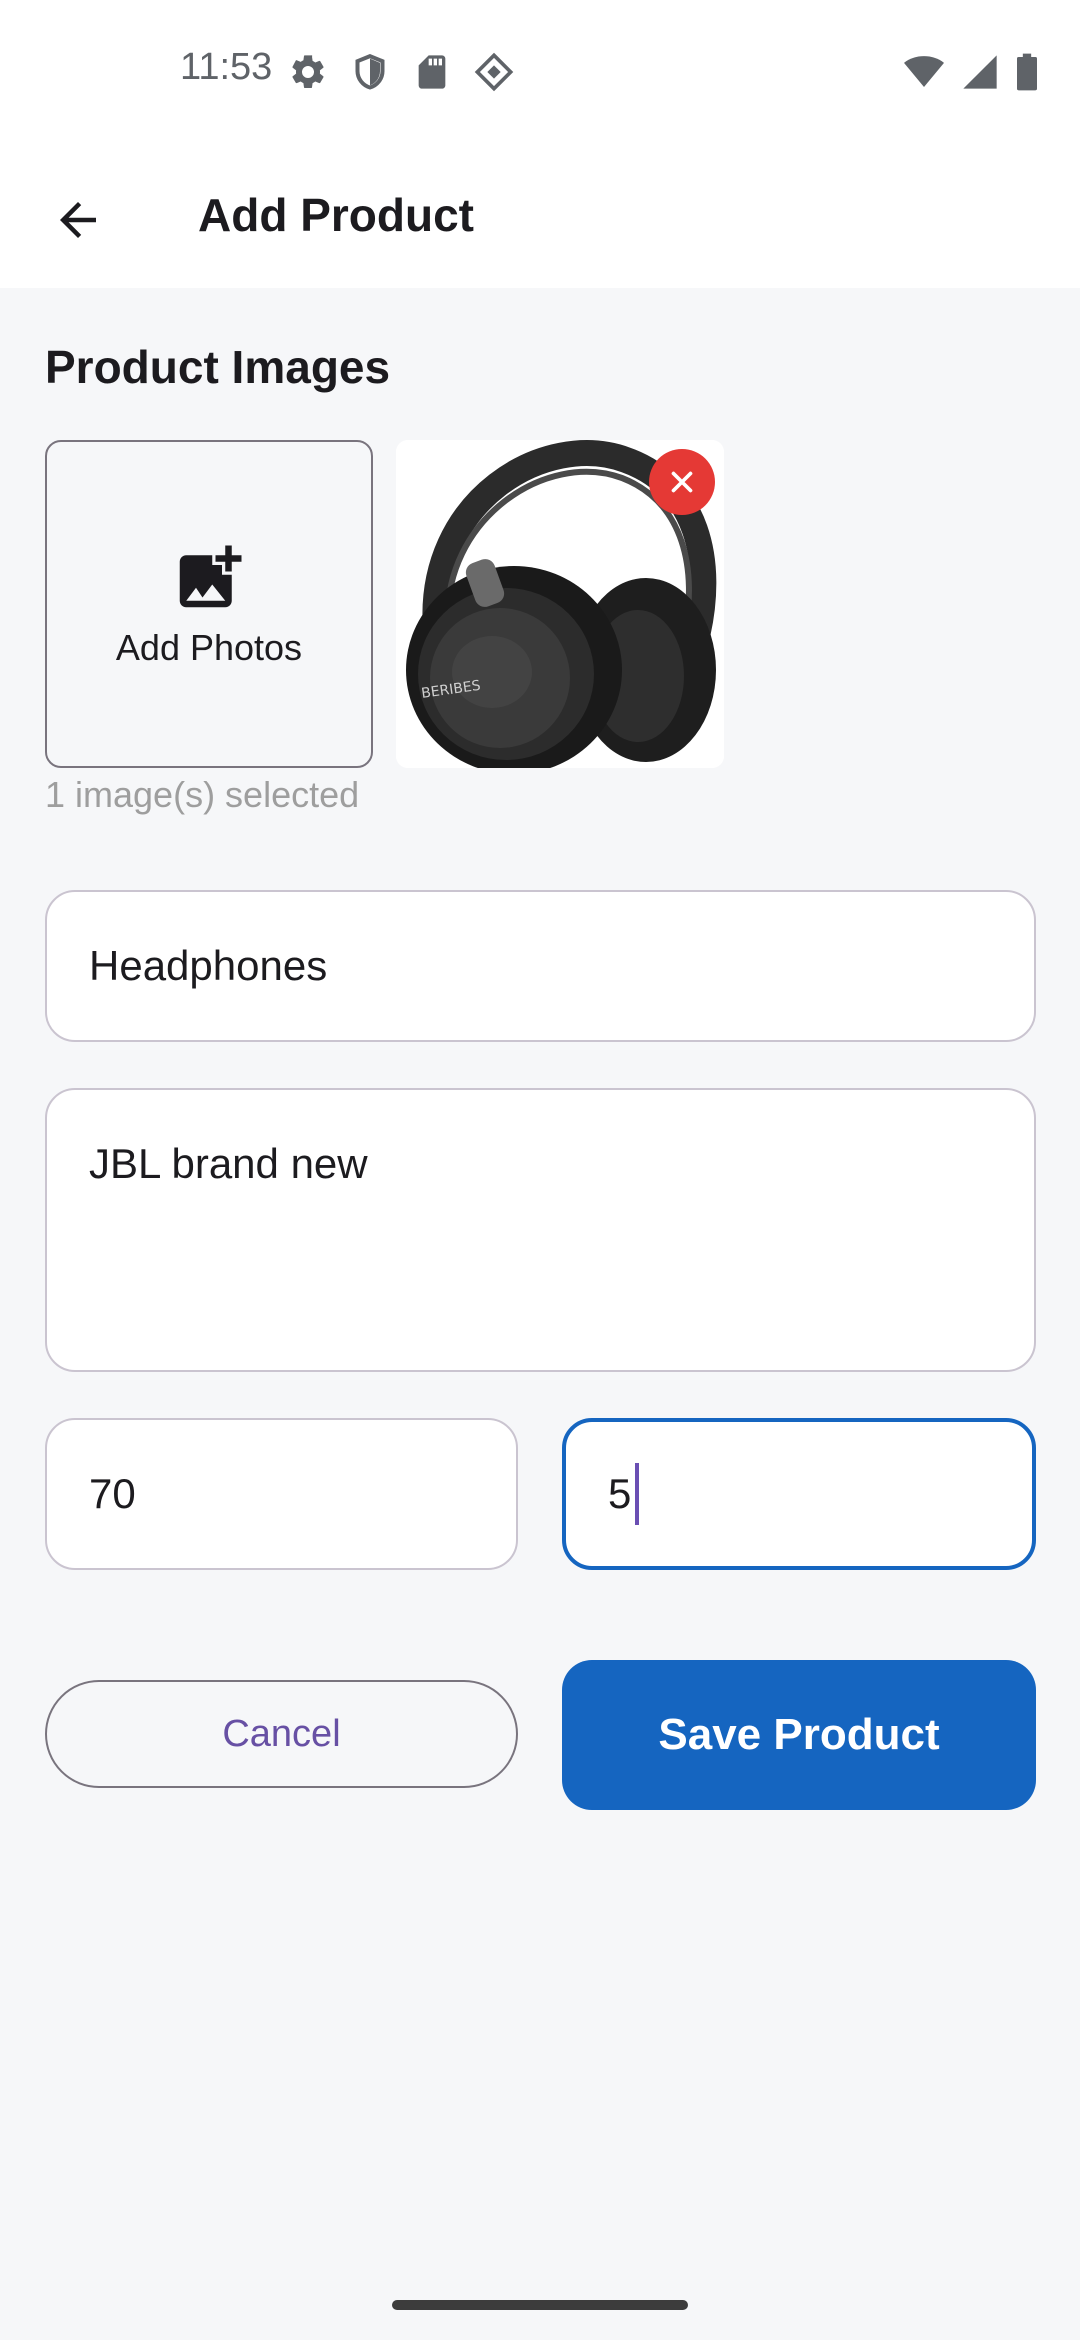  I want to click on device-icon, so click(494, 72).